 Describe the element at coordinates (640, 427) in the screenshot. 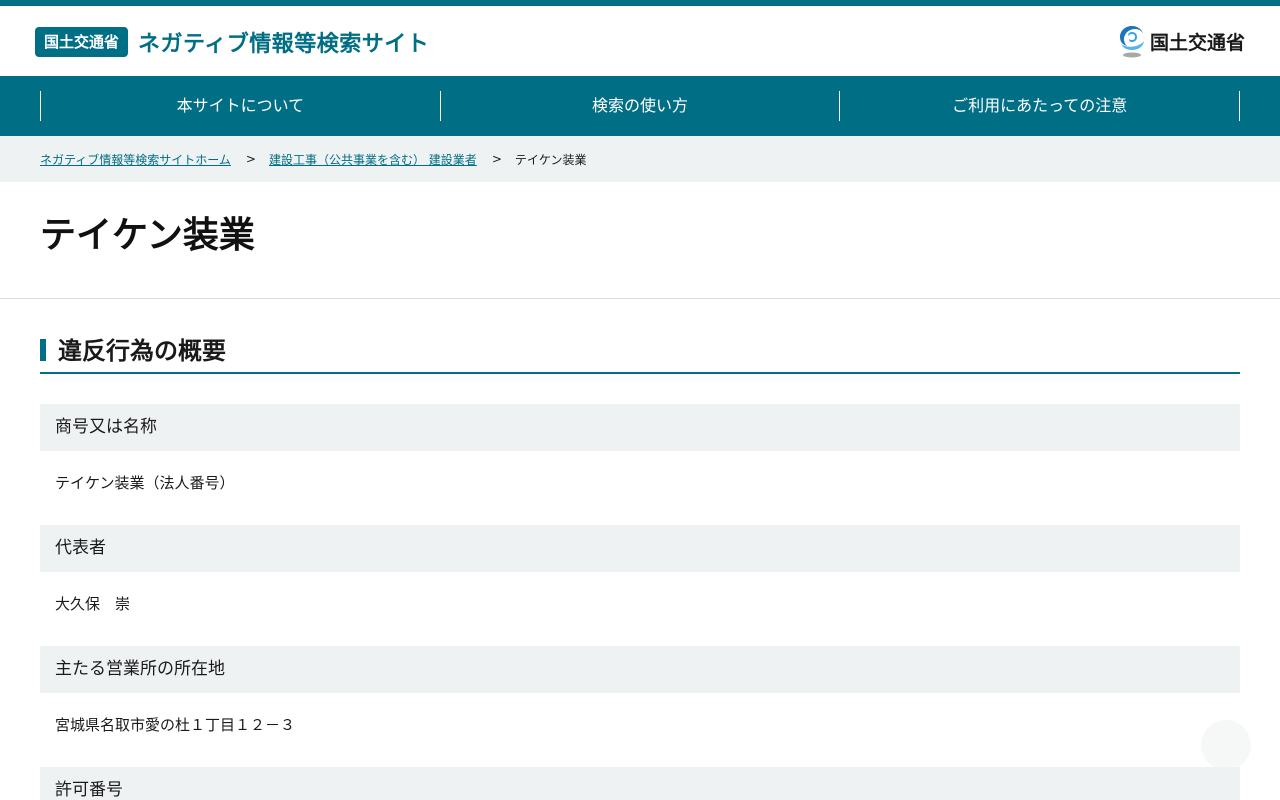

I see `info-term-company-name: 商号又は名称` at that location.